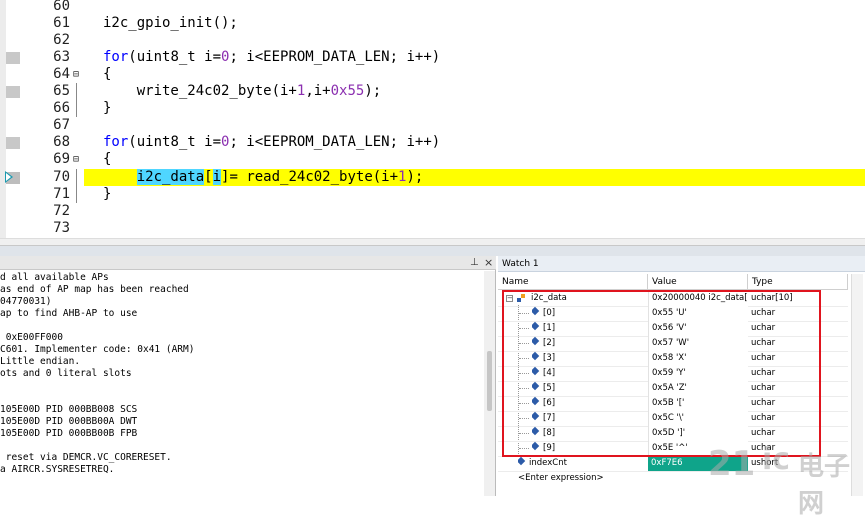 This screenshot has width=865, height=520. What do you see at coordinates (432, 40) in the screenshot?
I see `code-line-62: 62` at bounding box center [432, 40].